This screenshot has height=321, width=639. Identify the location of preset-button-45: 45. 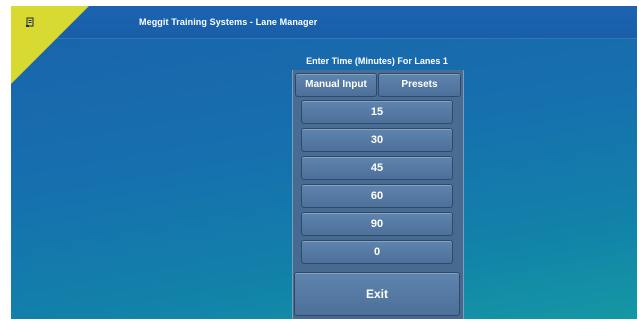
(377, 168).